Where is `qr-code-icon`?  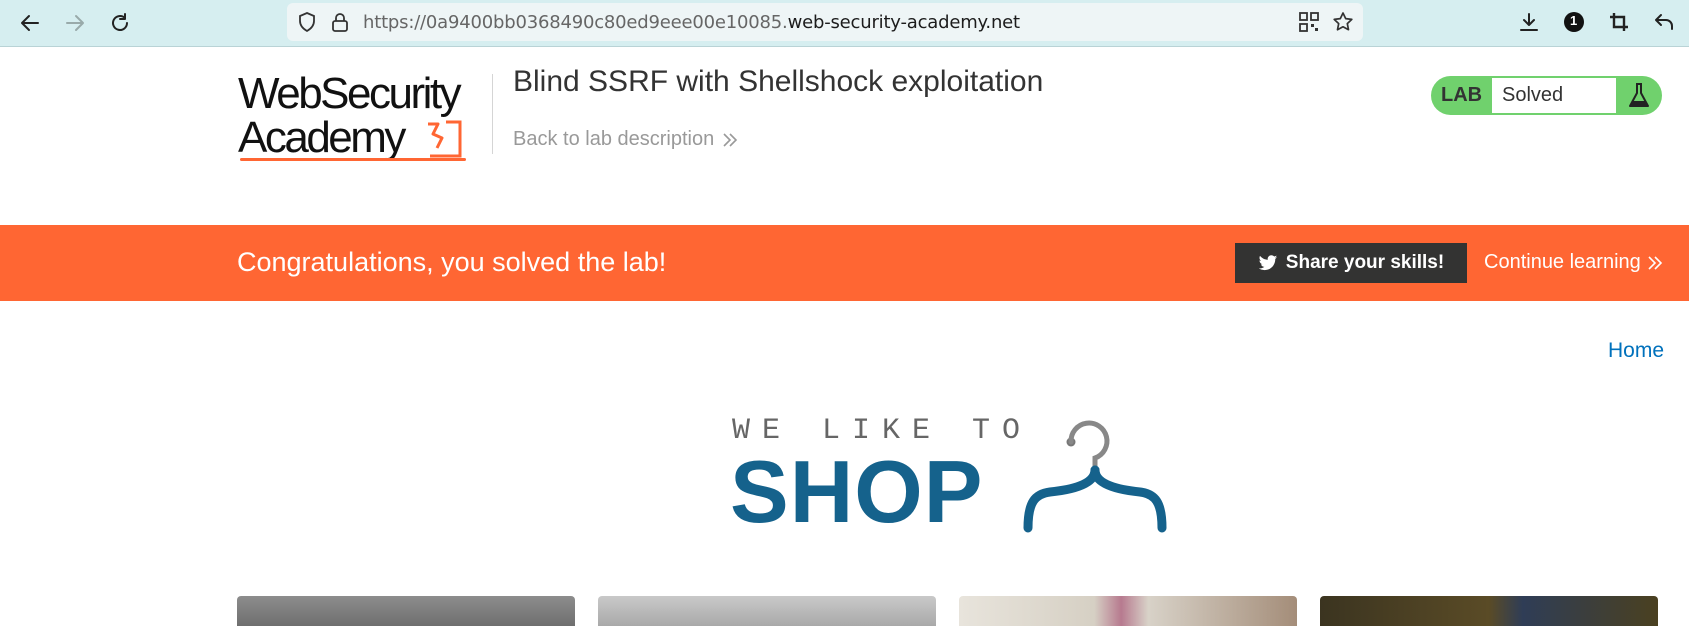
qr-code-icon is located at coordinates (1309, 22).